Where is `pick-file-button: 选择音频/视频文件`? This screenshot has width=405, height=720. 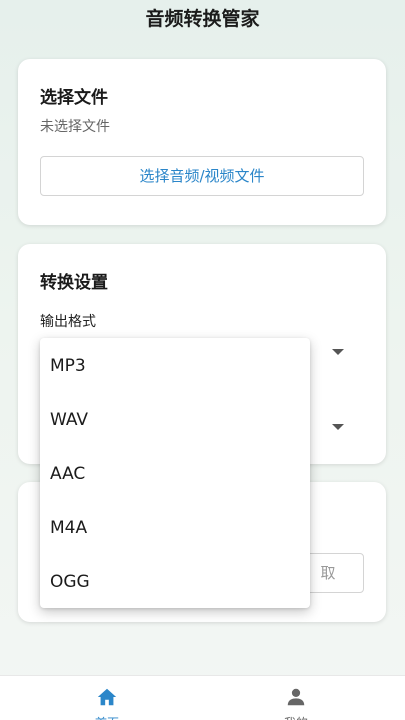 pick-file-button: 选择音频/视频文件 is located at coordinates (202, 176).